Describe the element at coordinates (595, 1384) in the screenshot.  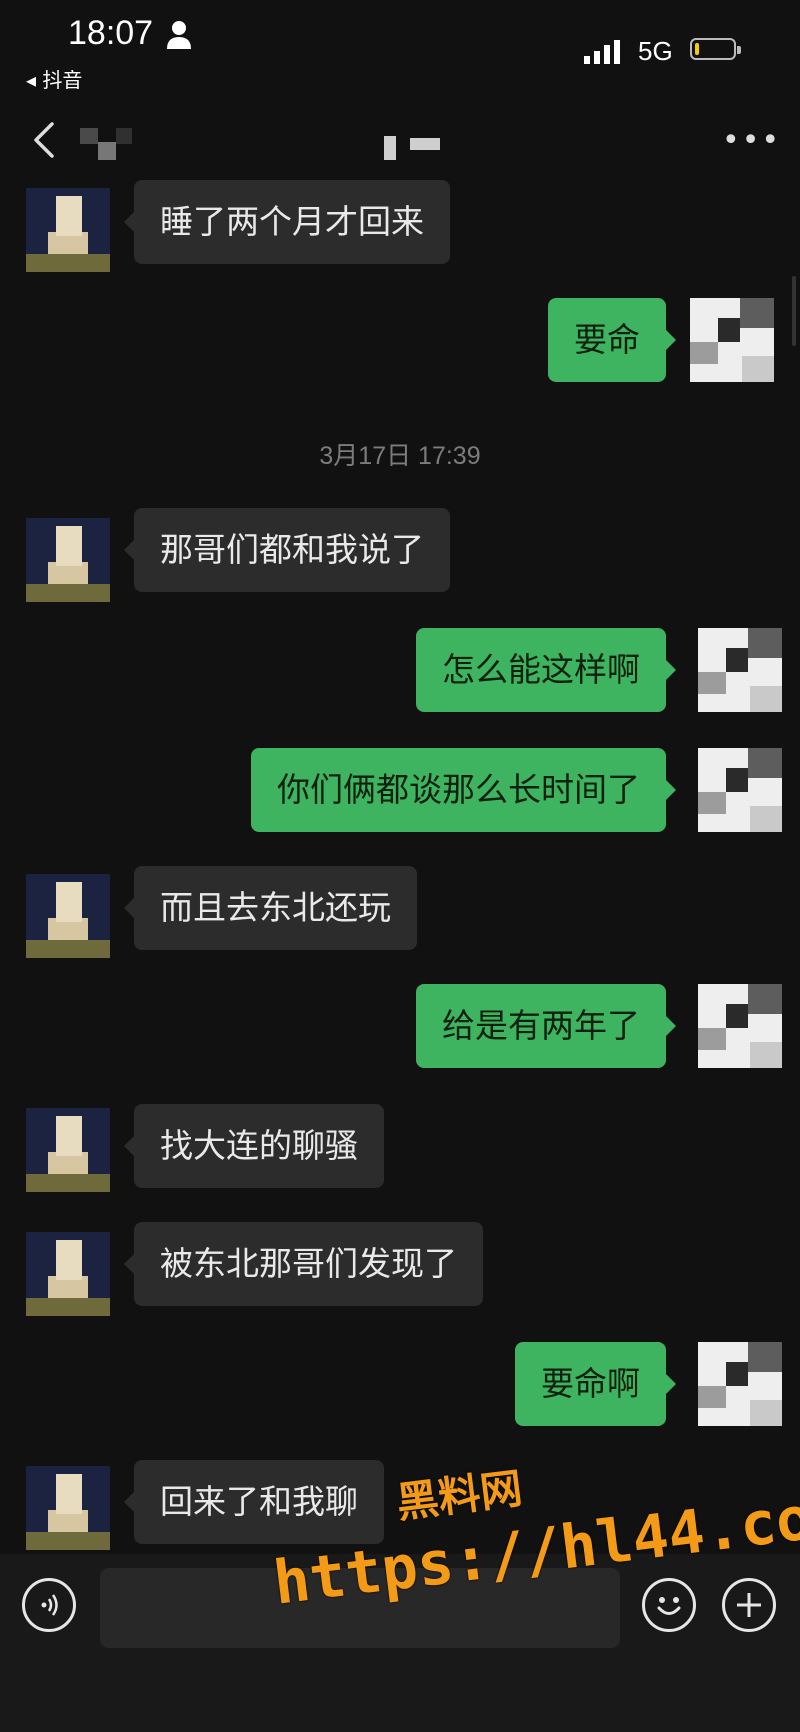
I see `outgoing-message: 要命啊` at that location.